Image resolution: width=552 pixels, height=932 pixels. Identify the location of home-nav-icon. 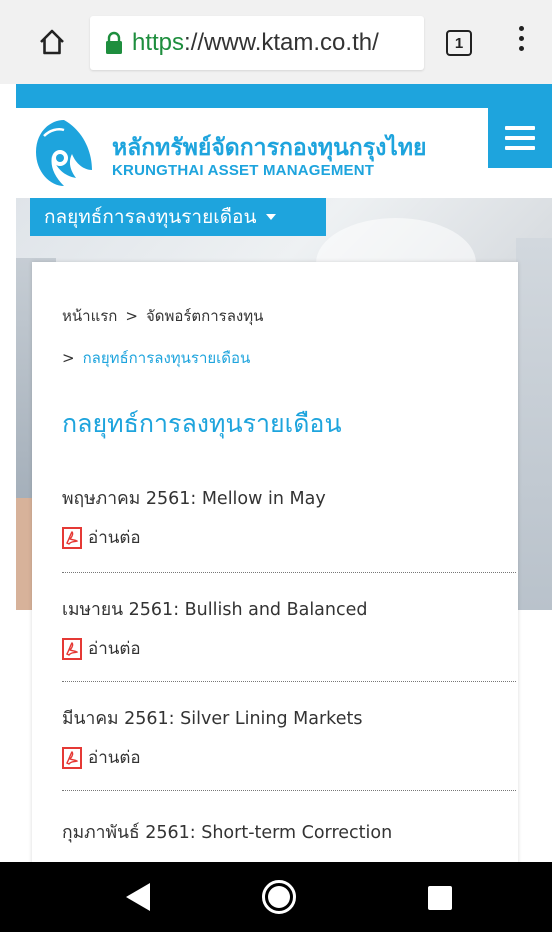
(279, 897).